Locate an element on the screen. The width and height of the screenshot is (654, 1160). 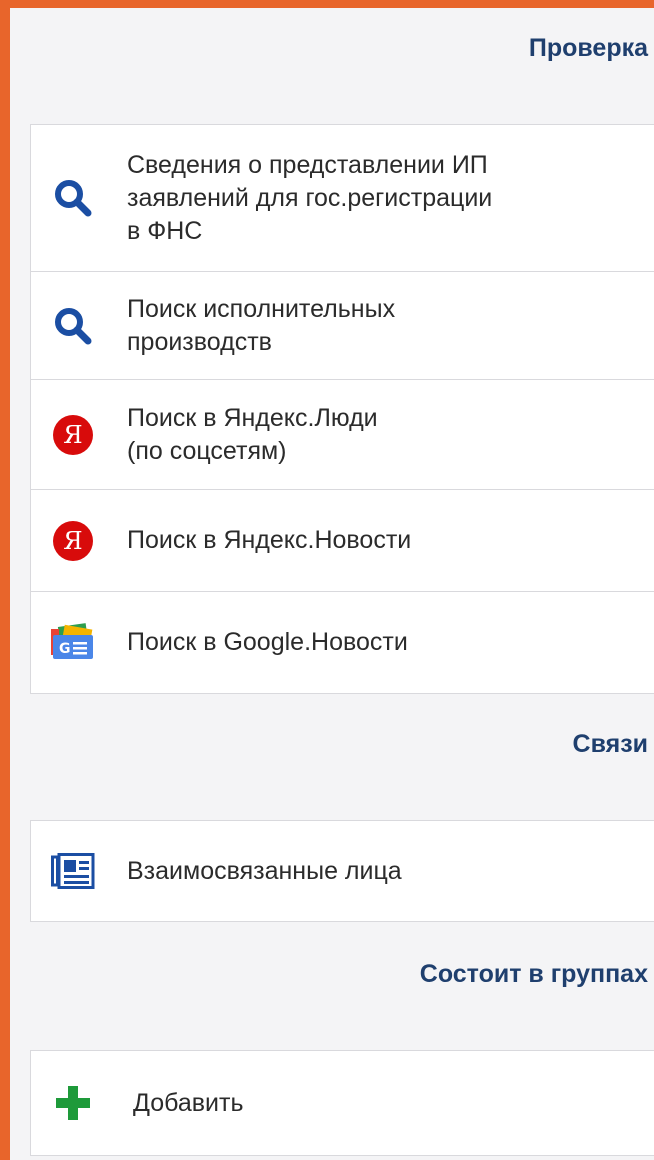
section-title-links: Связи is located at coordinates (610, 744).